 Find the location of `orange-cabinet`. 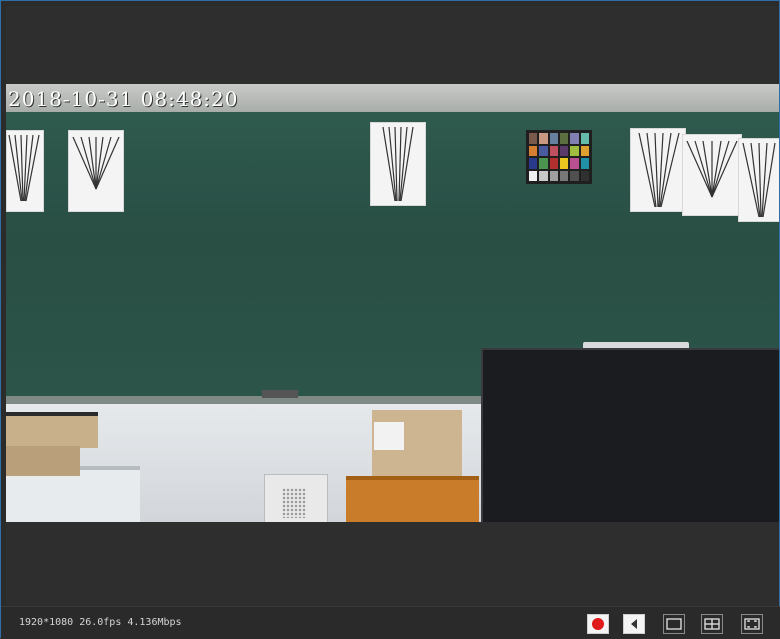

orange-cabinet is located at coordinates (412, 499).